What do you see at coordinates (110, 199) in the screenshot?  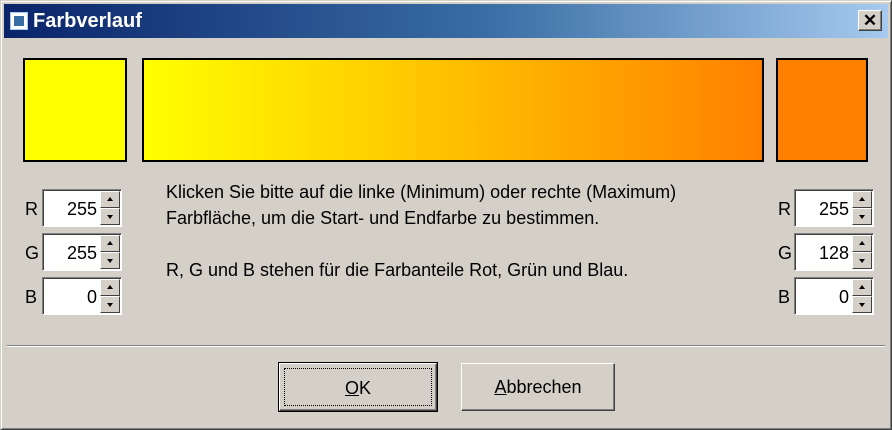 I see `start-r-up-icon` at bounding box center [110, 199].